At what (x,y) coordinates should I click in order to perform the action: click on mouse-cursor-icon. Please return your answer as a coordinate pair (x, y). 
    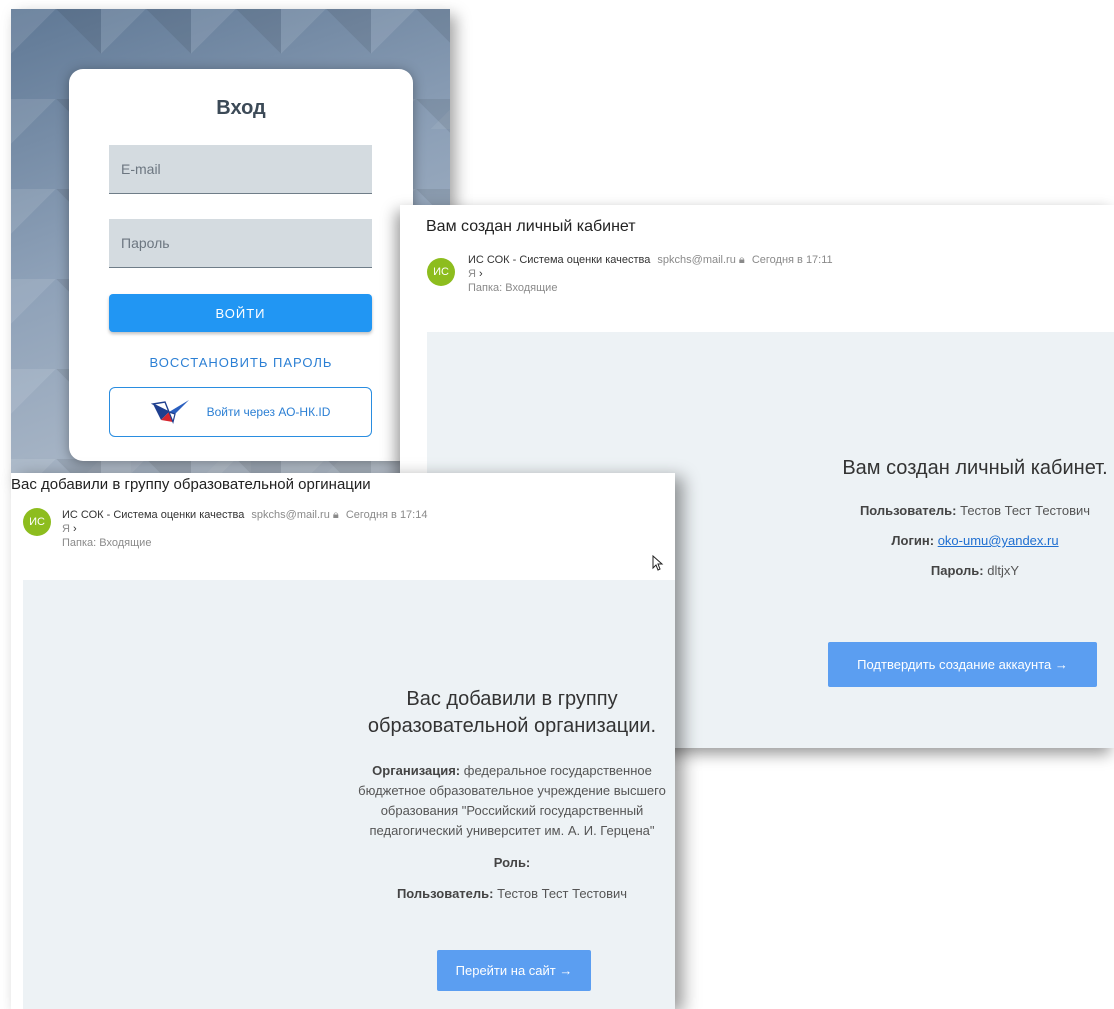
    Looking at the image, I should click on (658, 563).